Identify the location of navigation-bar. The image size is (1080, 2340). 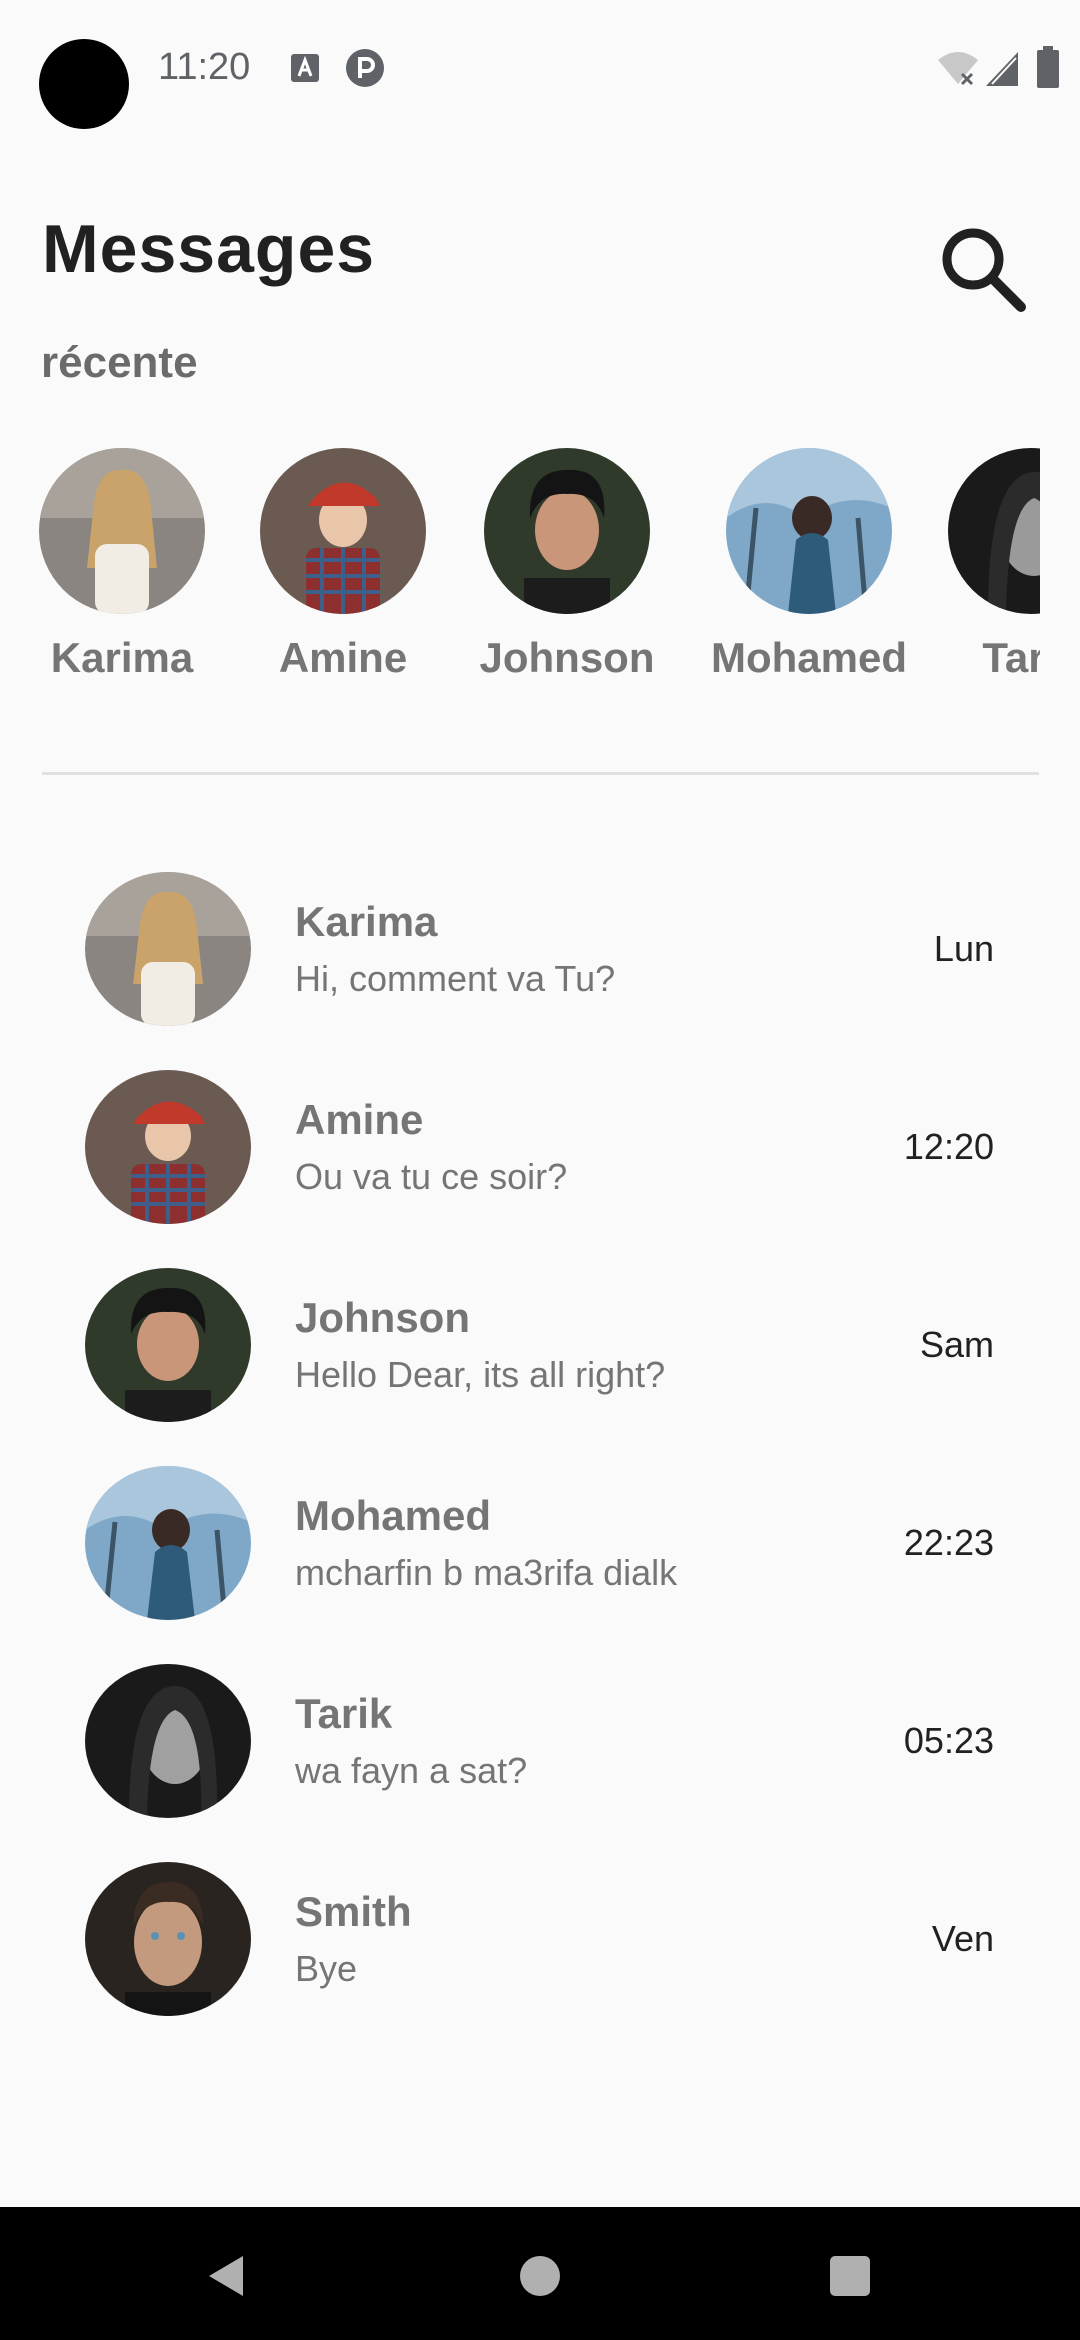
(540, 2273).